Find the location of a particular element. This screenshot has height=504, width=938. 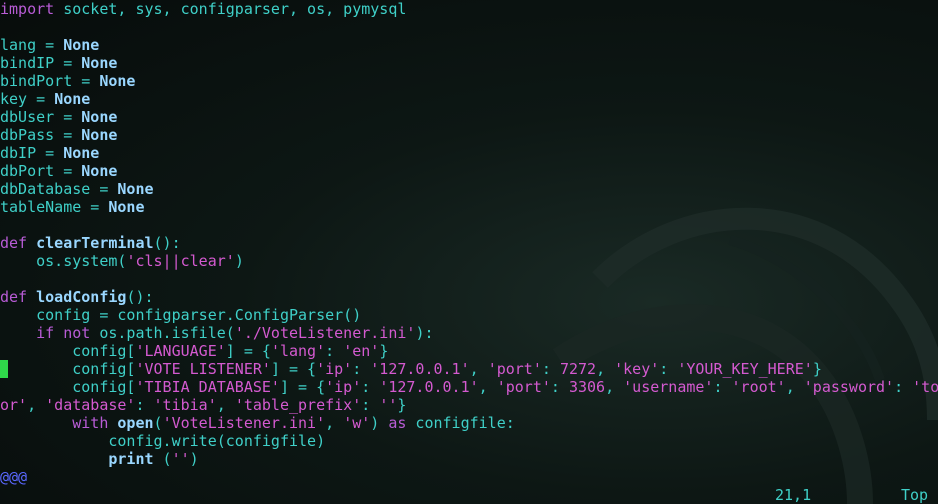

code-token: 'VOTE LISTENER' is located at coordinates (203, 369).